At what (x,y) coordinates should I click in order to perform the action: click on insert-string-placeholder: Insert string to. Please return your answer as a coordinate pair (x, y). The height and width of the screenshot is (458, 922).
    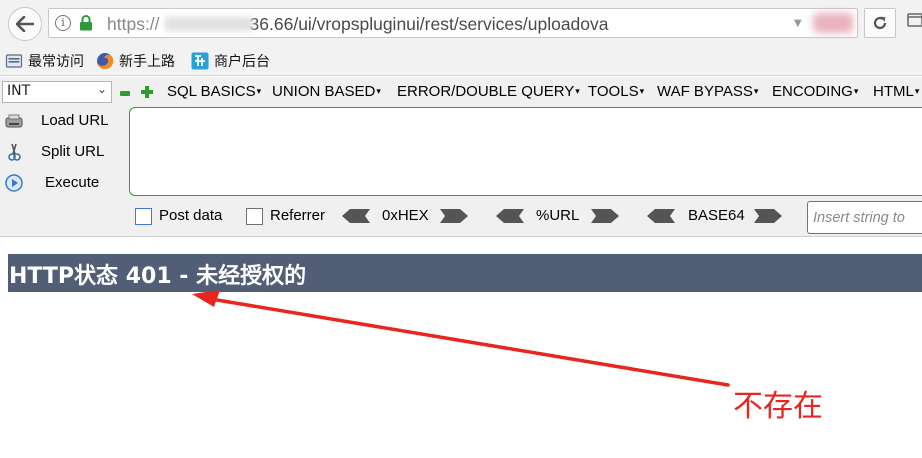
    Looking at the image, I should click on (859, 218).